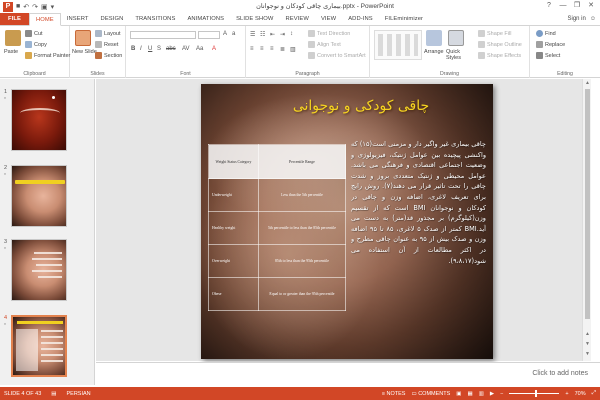  What do you see at coordinates (214, 49) in the screenshot?
I see `font-color-icon: A` at bounding box center [214, 49].